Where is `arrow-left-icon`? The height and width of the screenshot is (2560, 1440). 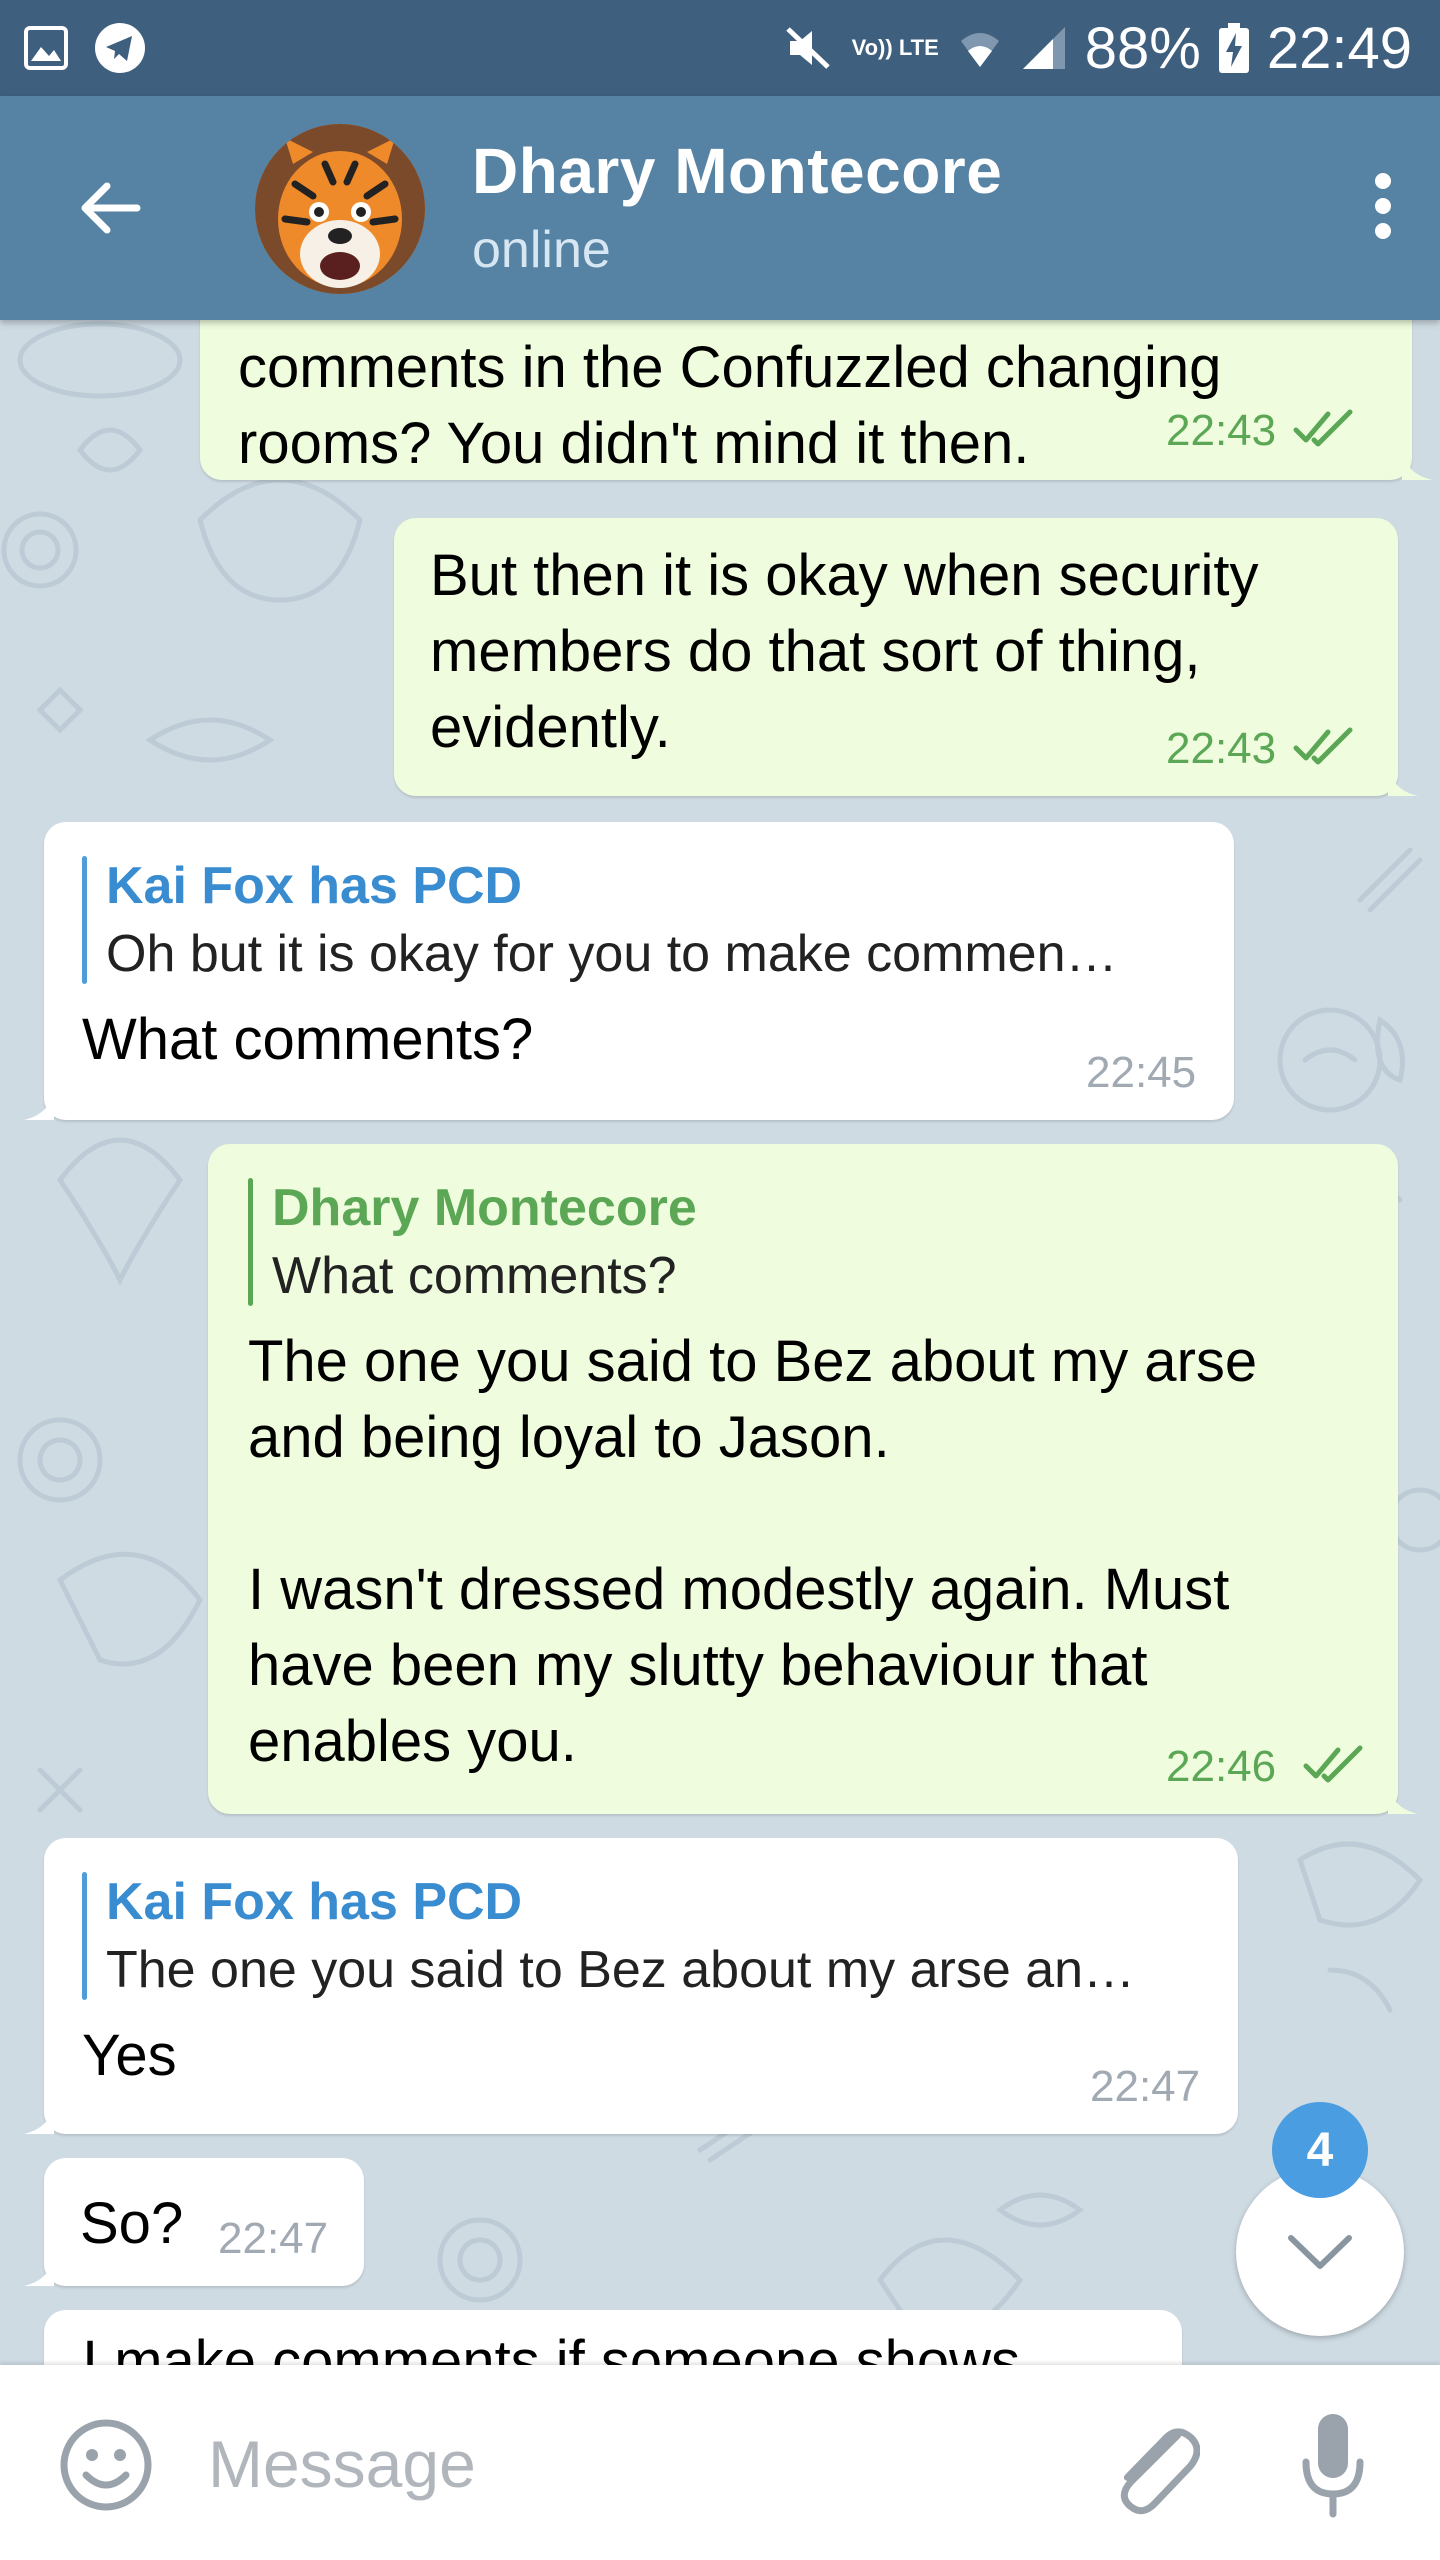 arrow-left-icon is located at coordinates (111, 208).